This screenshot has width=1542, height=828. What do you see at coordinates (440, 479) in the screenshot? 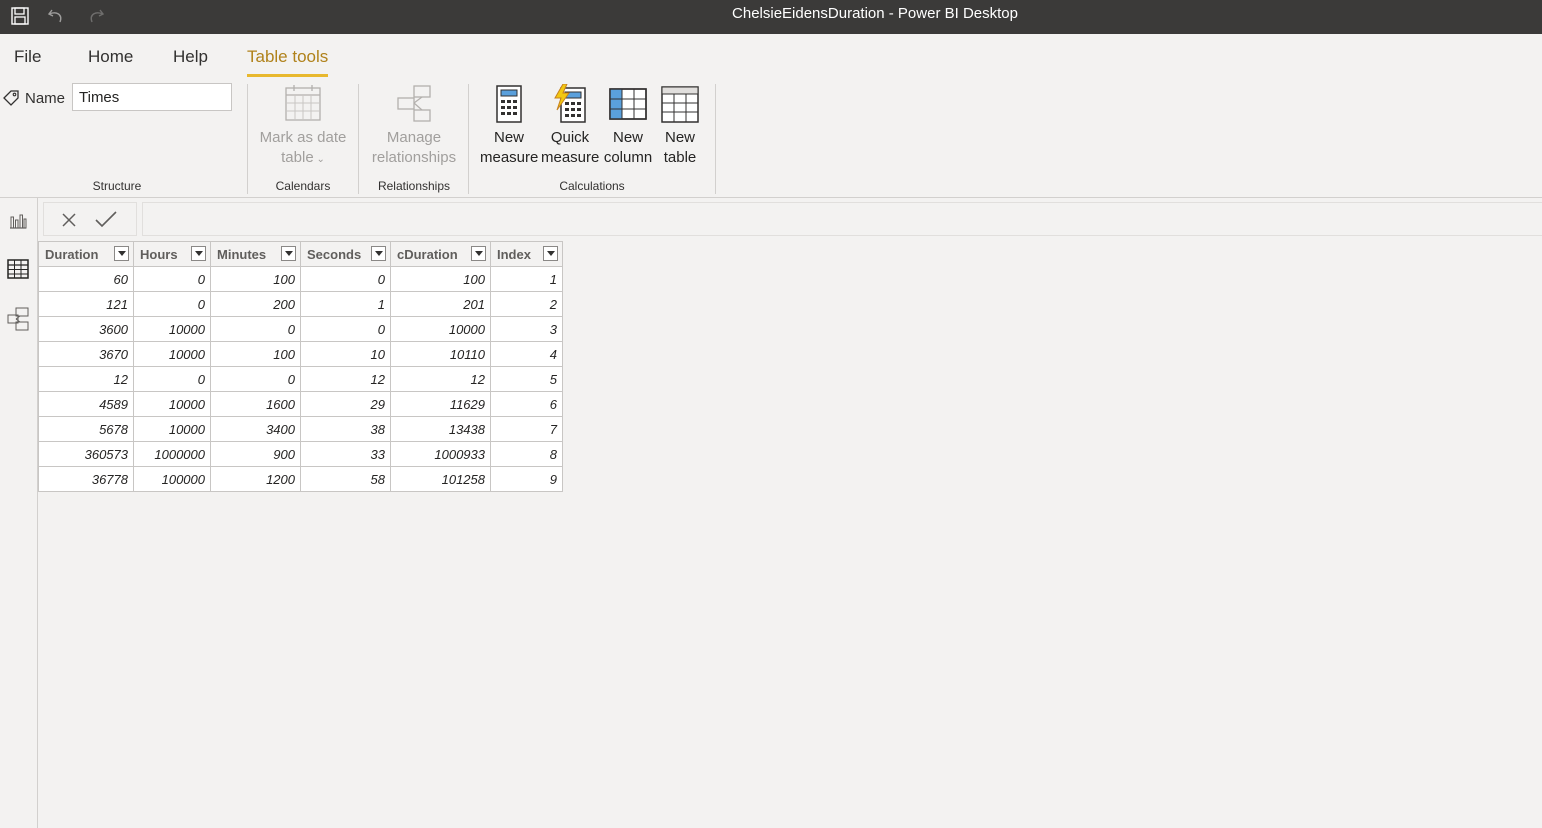
I see `table-cell: 101258` at bounding box center [440, 479].